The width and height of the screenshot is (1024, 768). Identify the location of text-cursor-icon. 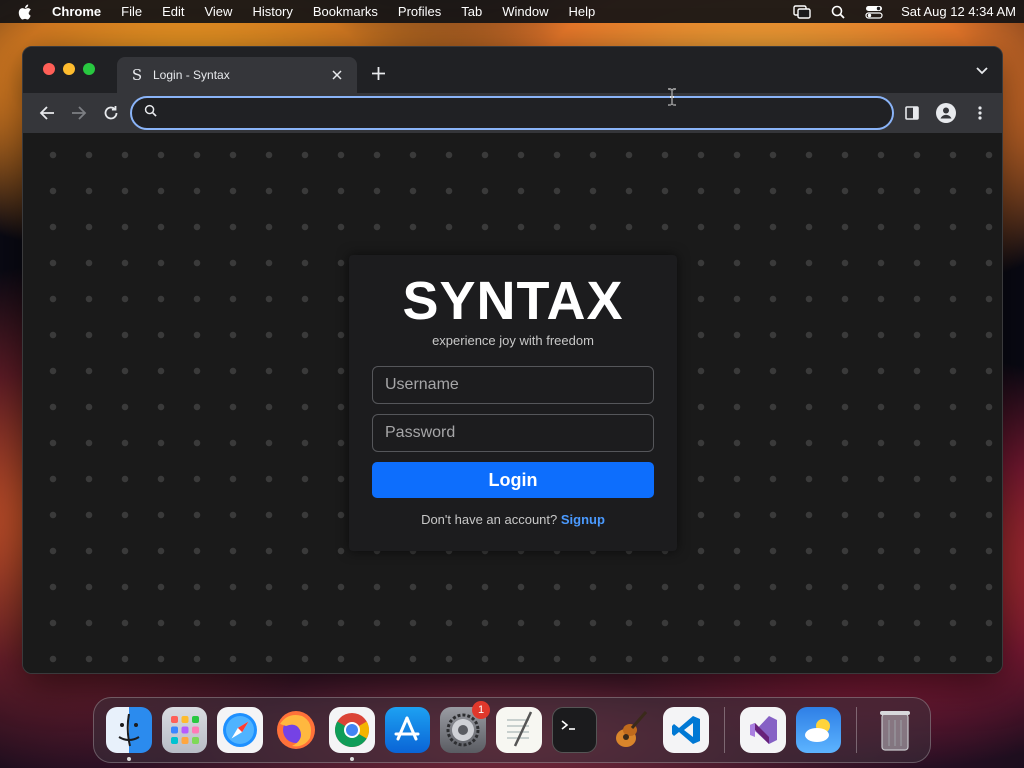
(673, 97).